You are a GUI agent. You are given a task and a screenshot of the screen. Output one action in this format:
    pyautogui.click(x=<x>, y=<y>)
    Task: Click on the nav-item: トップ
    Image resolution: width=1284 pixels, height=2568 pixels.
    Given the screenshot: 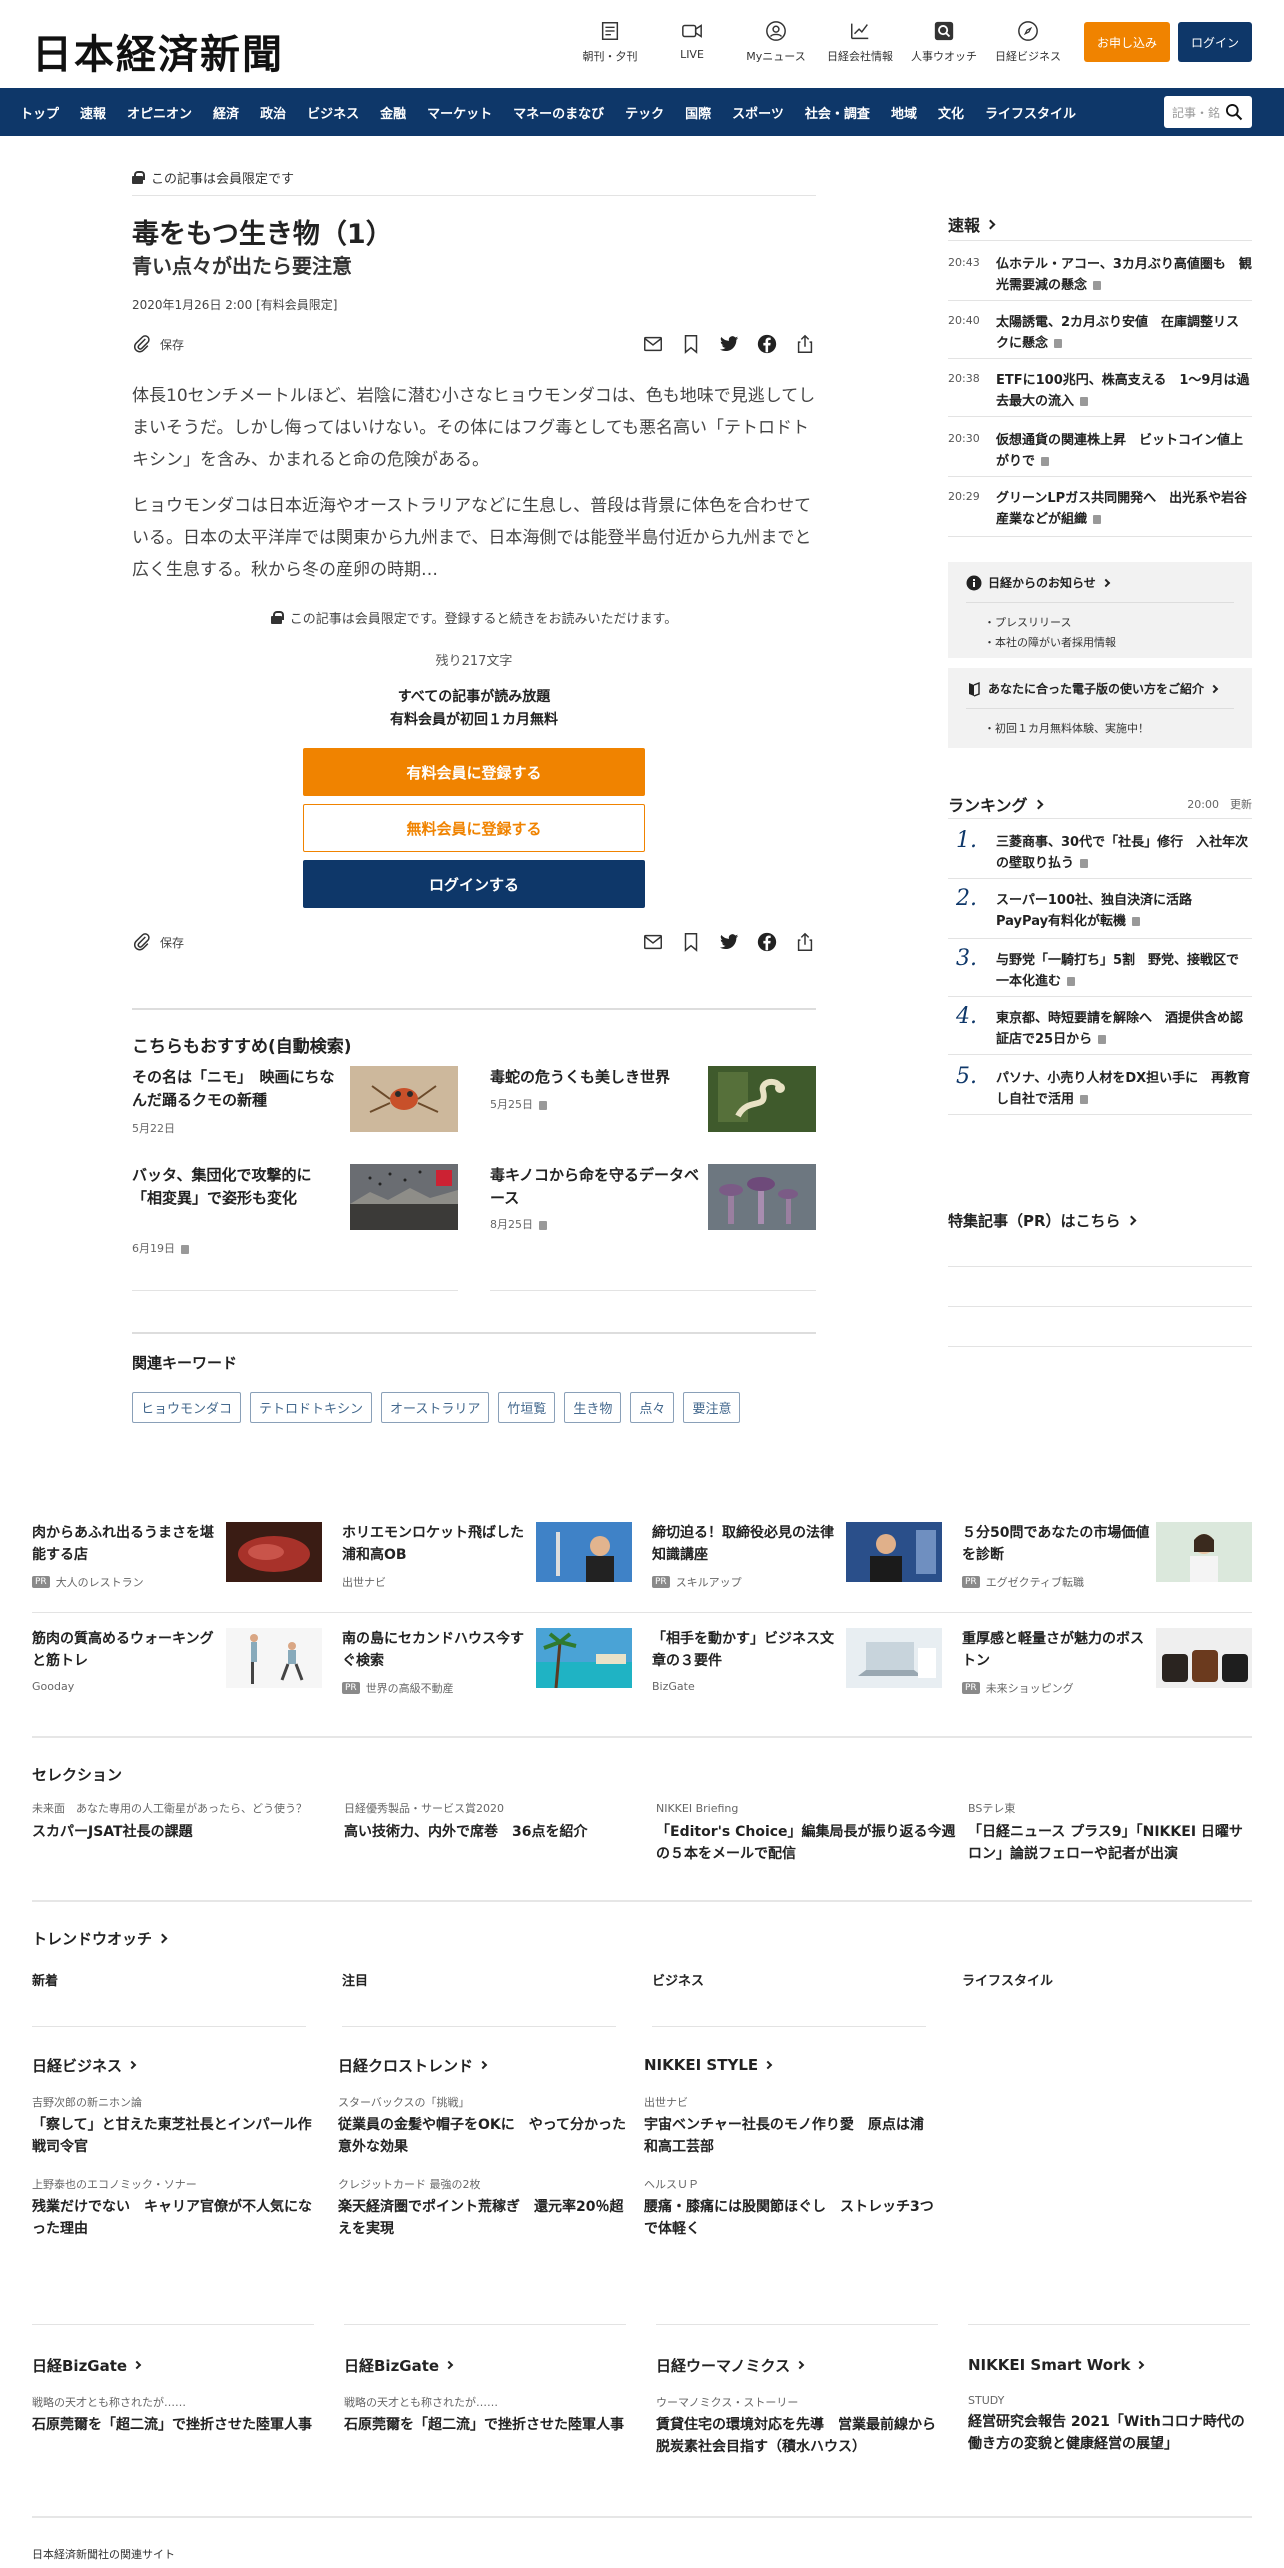 What is the action you would take?
    pyautogui.click(x=39, y=112)
    